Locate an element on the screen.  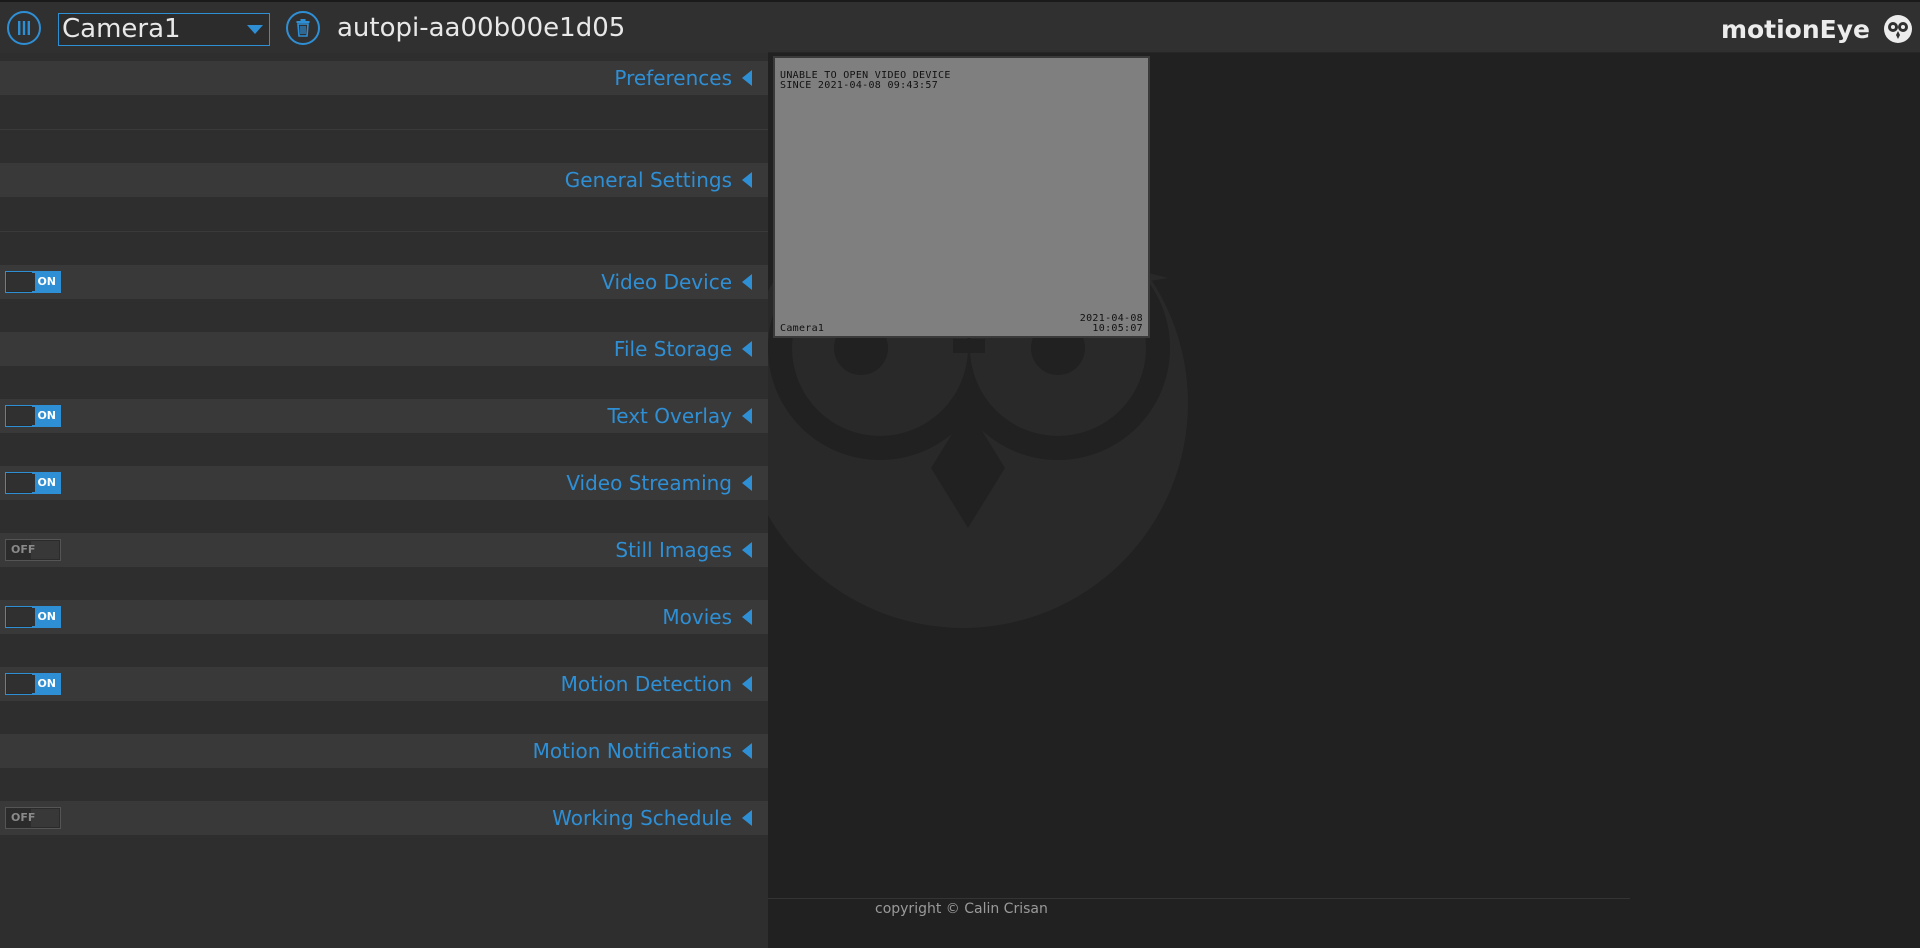
camera-name-overlay: Camera1 is located at coordinates (802, 328).